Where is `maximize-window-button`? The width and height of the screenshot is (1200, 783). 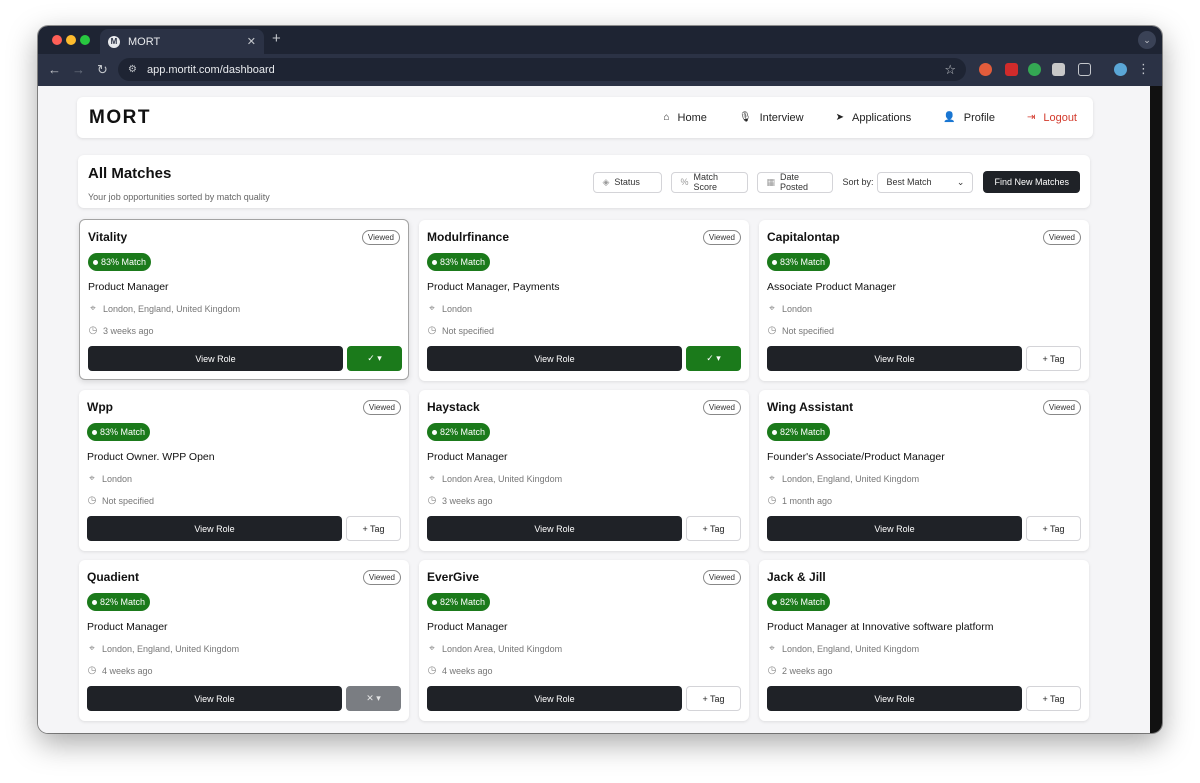 maximize-window-button is located at coordinates (85, 40).